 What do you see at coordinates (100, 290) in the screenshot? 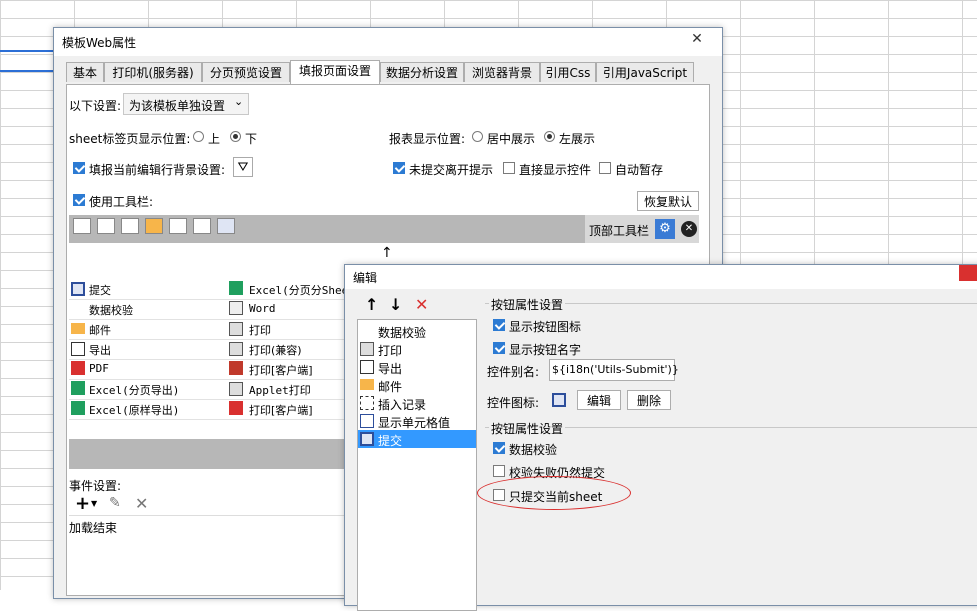
I see `button-left-label: 提交` at bounding box center [100, 290].